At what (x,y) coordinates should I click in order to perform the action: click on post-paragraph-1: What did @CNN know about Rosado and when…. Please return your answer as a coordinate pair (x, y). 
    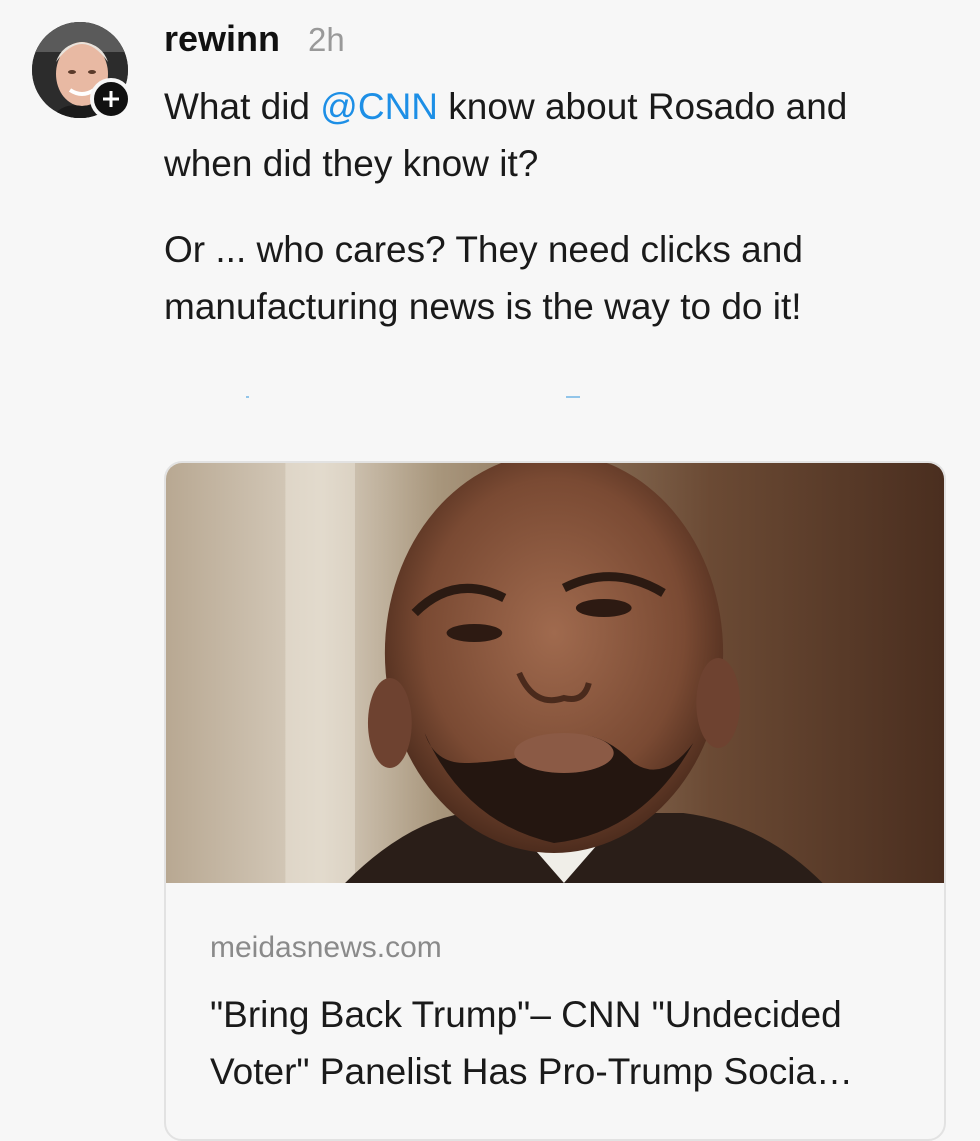
    Looking at the image, I should click on (554, 135).